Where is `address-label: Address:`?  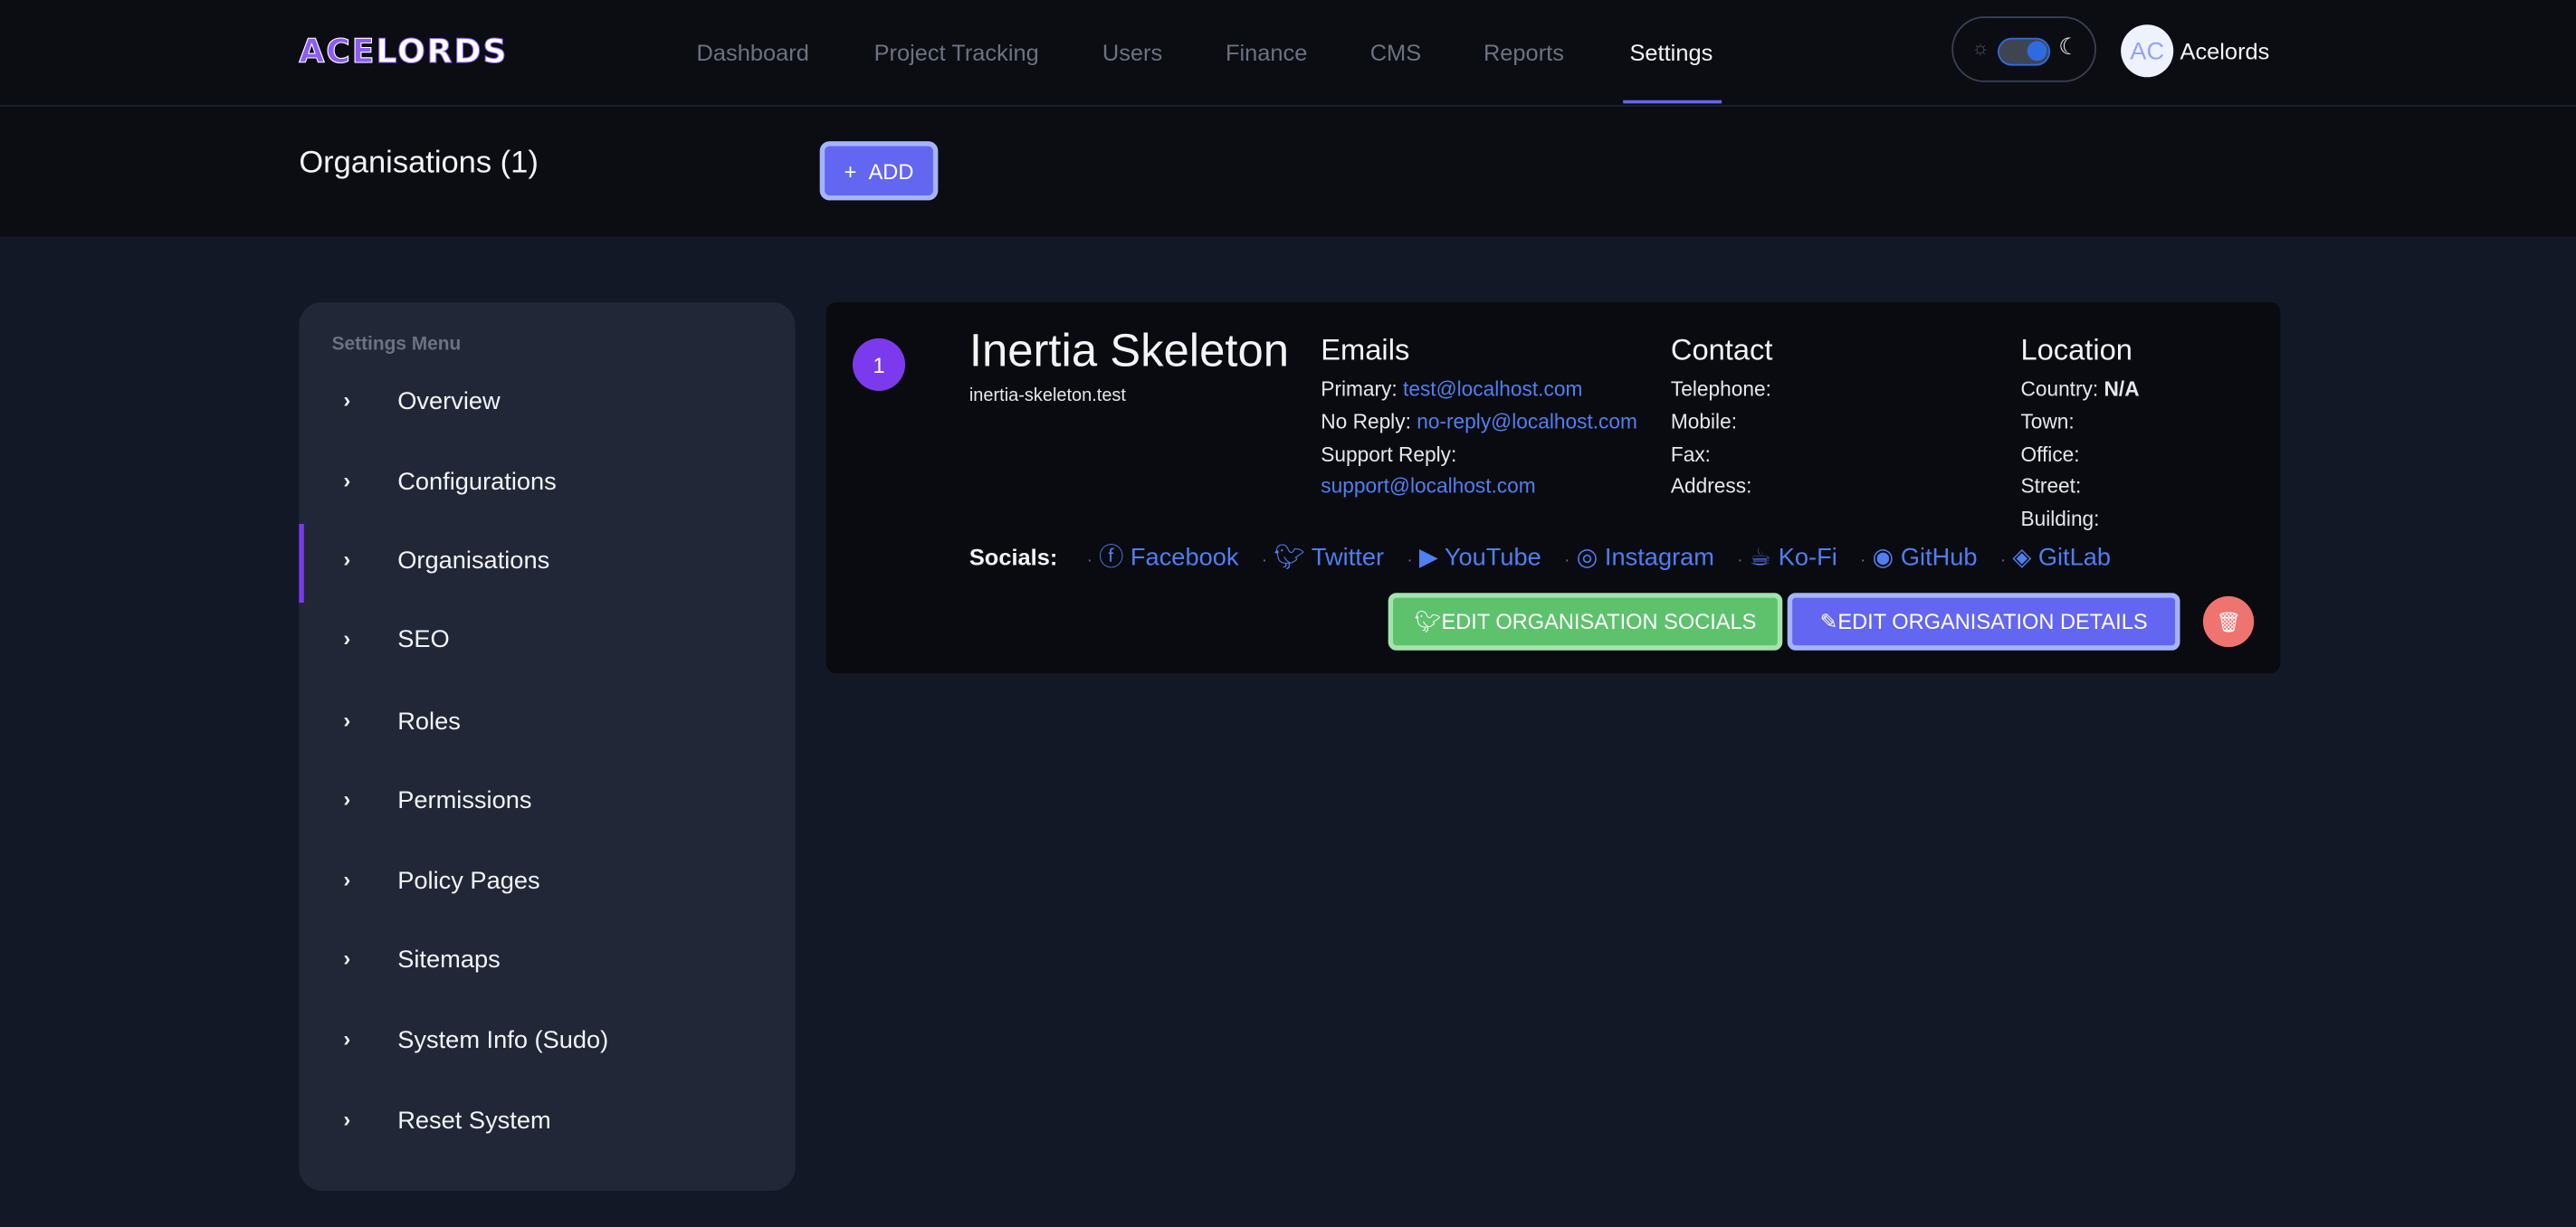
address-label: Address: is located at coordinates (1711, 487).